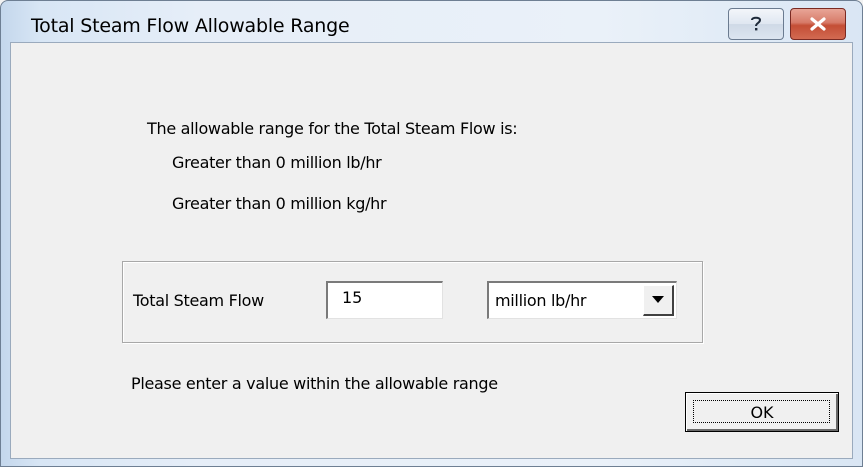  What do you see at coordinates (190, 26) in the screenshot?
I see `window-title: Total Steam Flow Allowable Range` at bounding box center [190, 26].